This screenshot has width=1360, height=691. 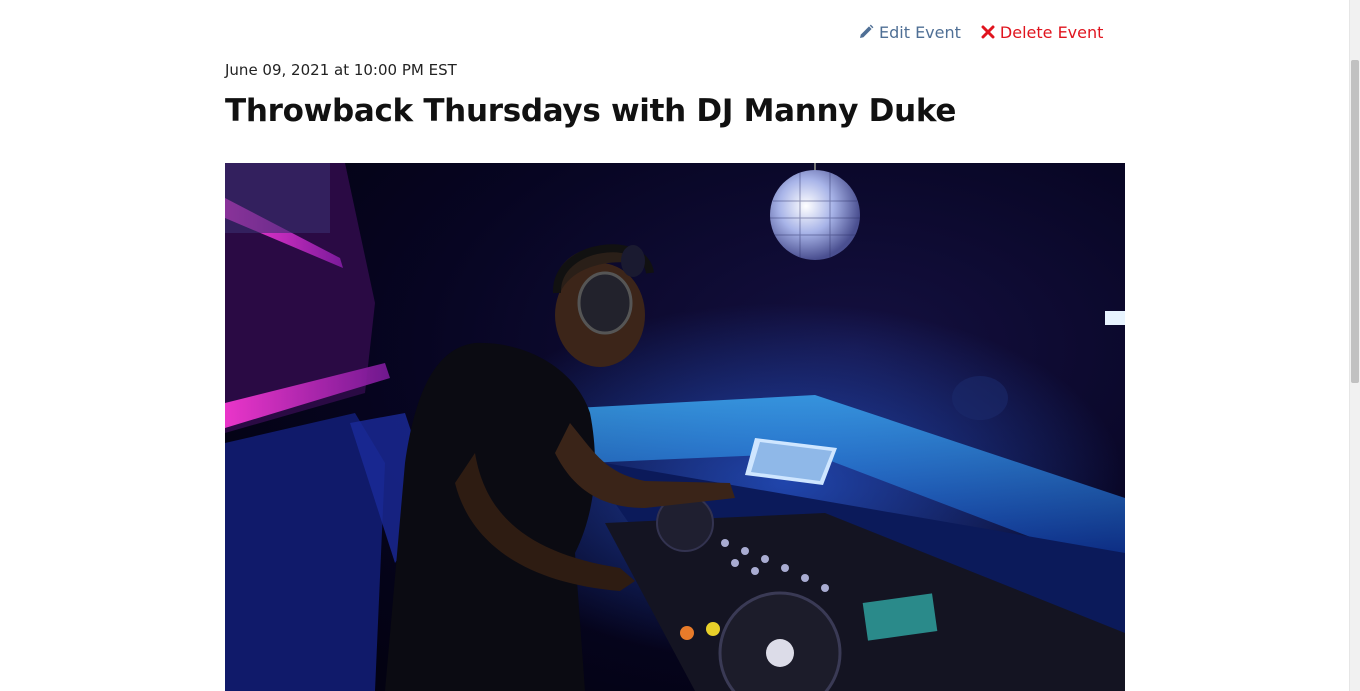 I want to click on scrollbar-thumb, so click(x=1355, y=221).